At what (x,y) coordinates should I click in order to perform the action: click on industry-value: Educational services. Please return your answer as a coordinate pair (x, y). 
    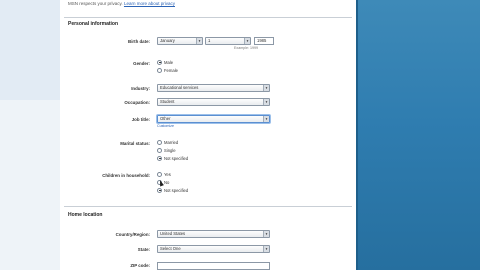
    Looking at the image, I should click on (179, 87).